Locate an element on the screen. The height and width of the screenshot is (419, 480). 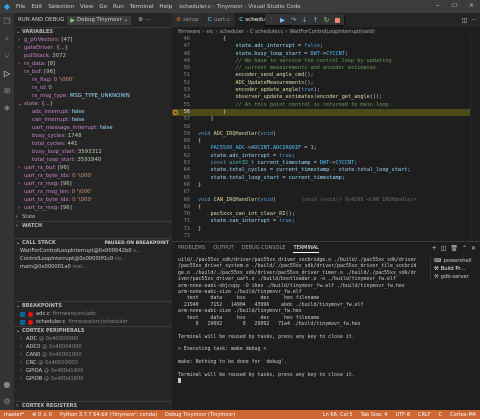
line-number: 62 is located at coordinates (181, 156).